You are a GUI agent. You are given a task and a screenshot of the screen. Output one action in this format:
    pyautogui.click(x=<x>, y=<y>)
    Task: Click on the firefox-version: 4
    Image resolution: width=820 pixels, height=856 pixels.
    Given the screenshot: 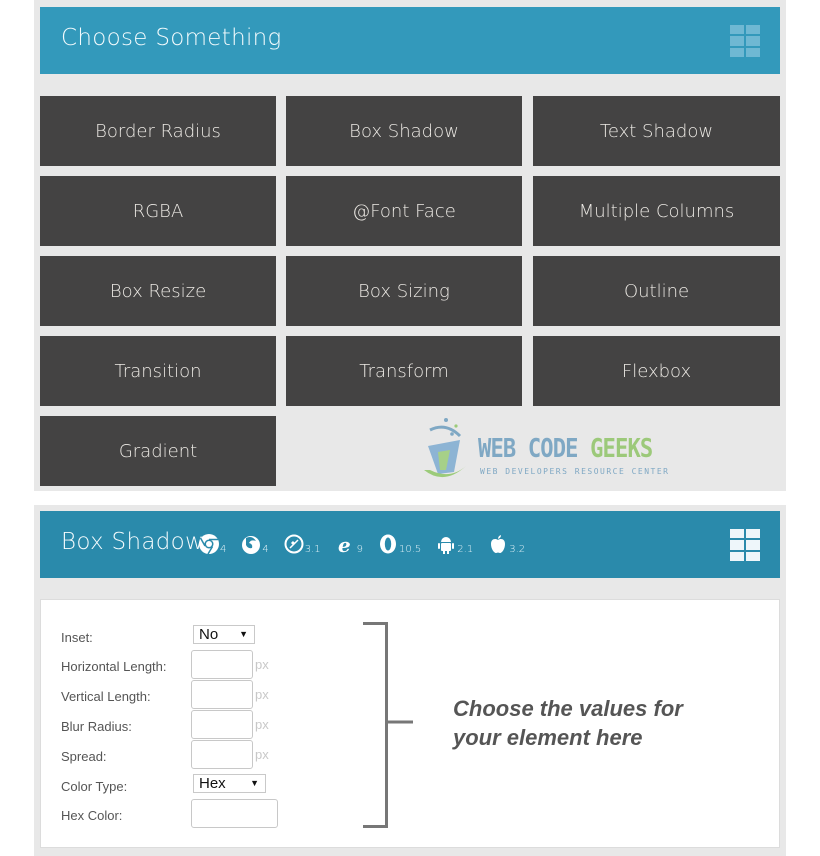 What is the action you would take?
    pyautogui.click(x=265, y=549)
    